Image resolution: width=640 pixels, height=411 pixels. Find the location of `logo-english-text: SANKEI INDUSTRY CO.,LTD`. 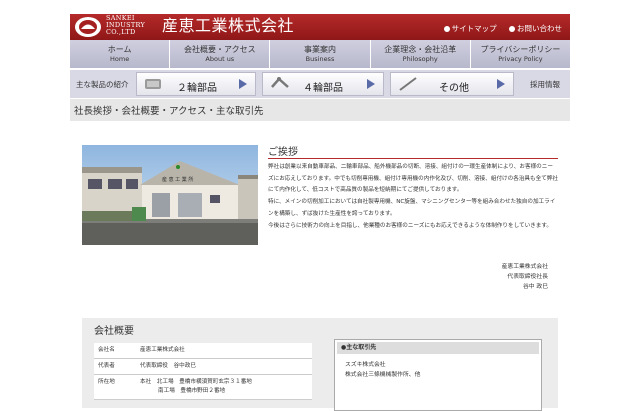

logo-english-text: SANKEI INDUSTRY CO.,LTD is located at coordinates (126, 25).